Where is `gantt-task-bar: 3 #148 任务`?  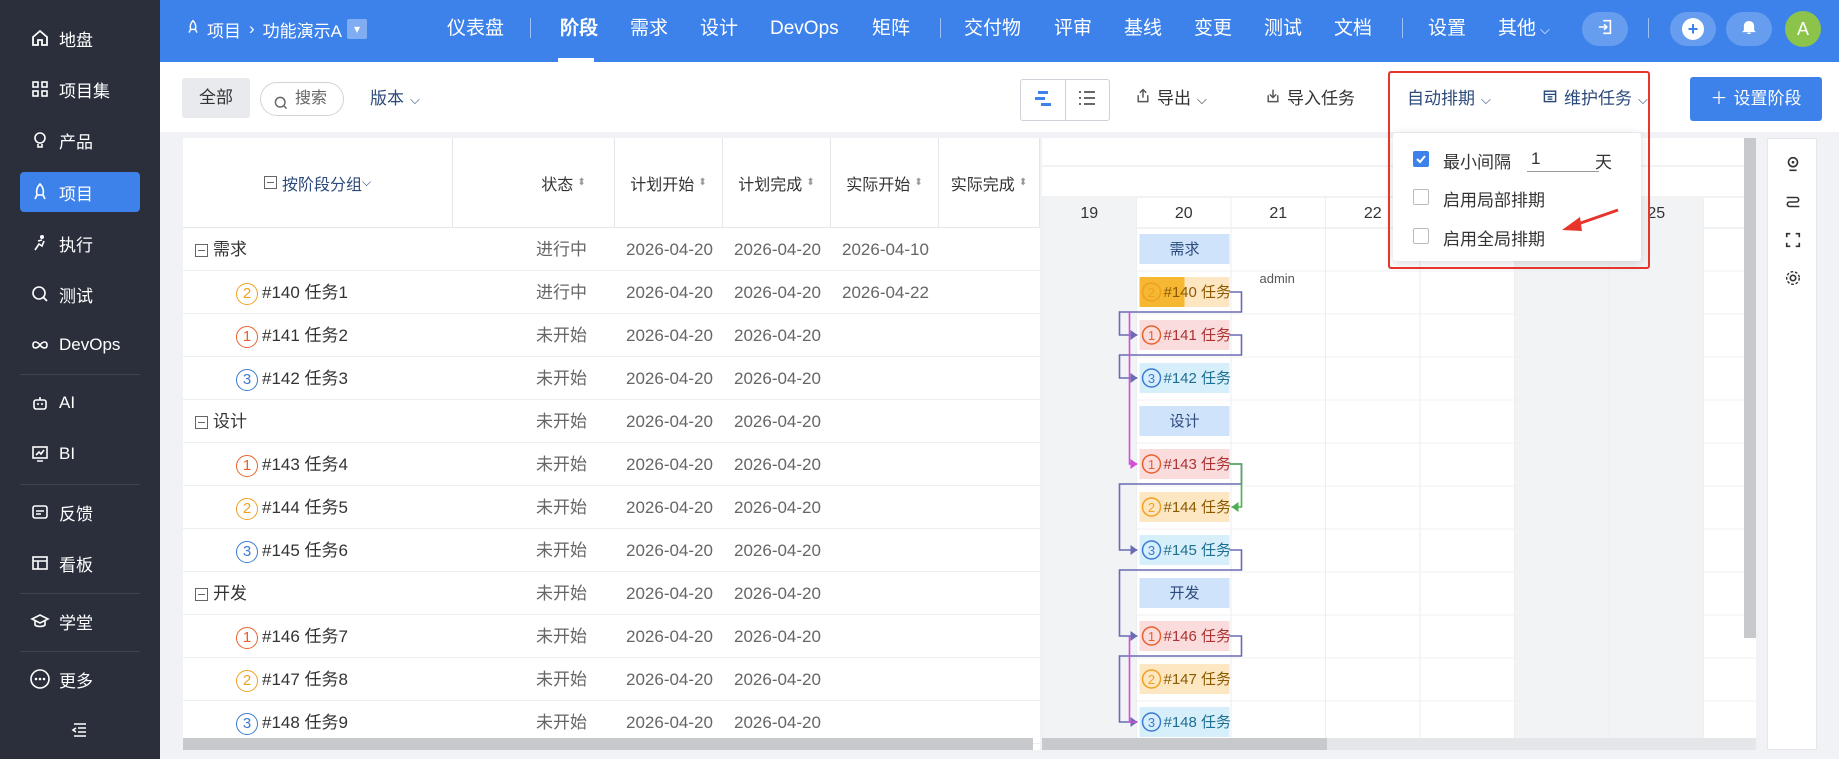
gantt-task-bar: 3 #148 任务 is located at coordinates (1185, 722).